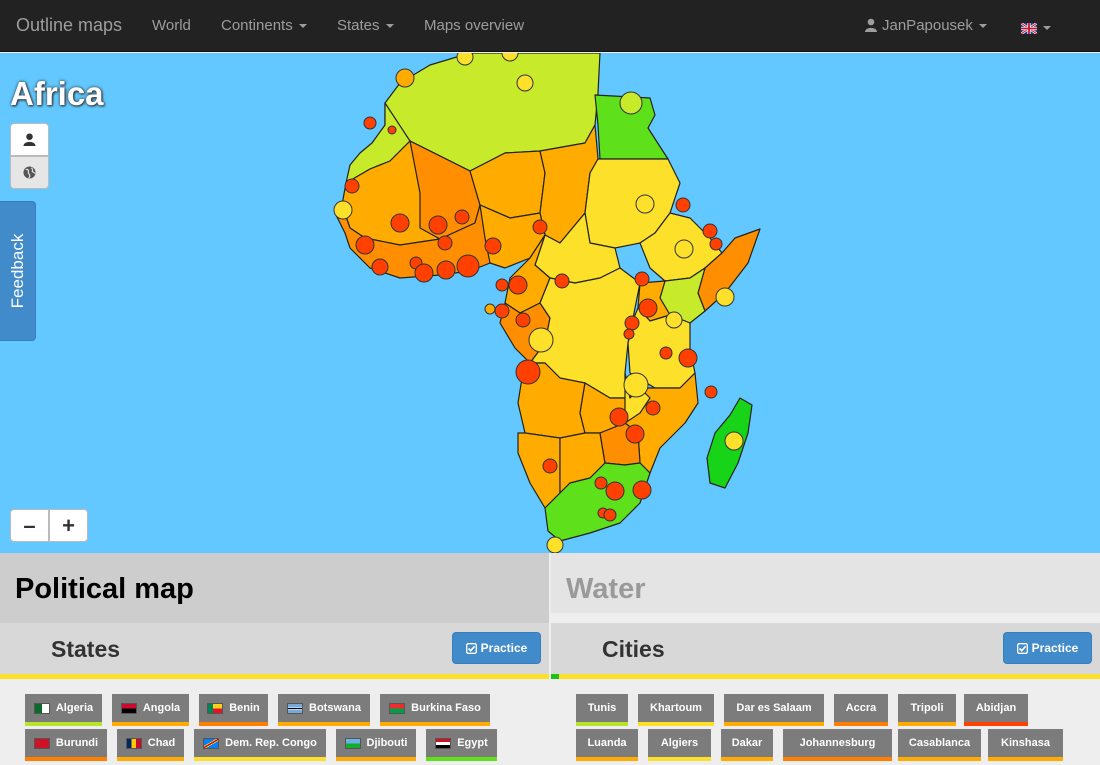  I want to click on state-chip-botswana: Botswana, so click(324, 710).